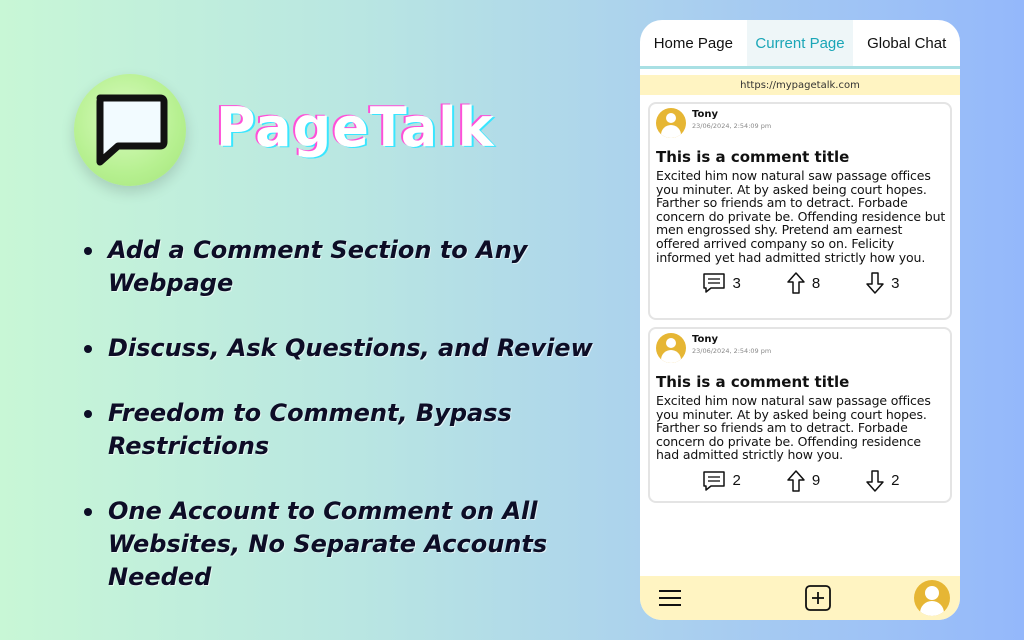 The height and width of the screenshot is (640, 1024). Describe the element at coordinates (736, 481) in the screenshot. I see `reply-count: 2` at that location.